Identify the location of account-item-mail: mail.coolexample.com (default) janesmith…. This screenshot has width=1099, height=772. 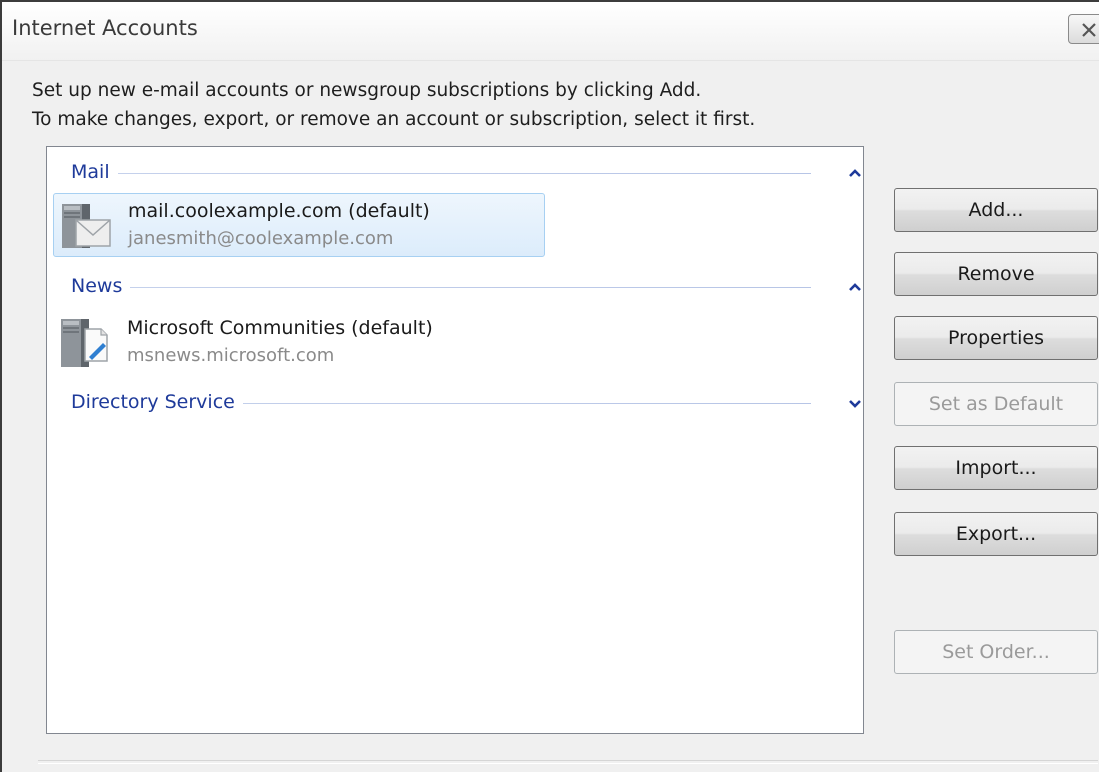
(299, 225).